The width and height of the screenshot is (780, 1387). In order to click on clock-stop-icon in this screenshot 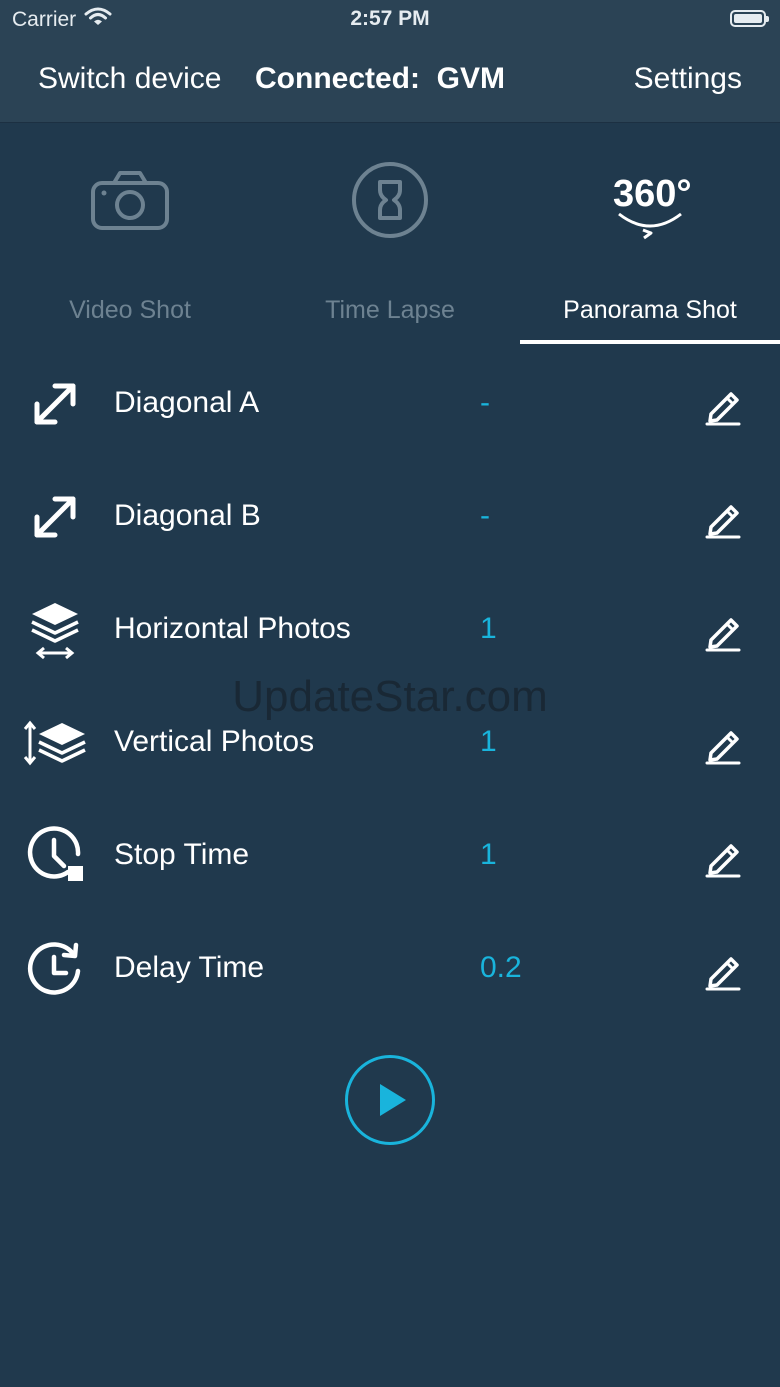, I will do `click(55, 856)`.